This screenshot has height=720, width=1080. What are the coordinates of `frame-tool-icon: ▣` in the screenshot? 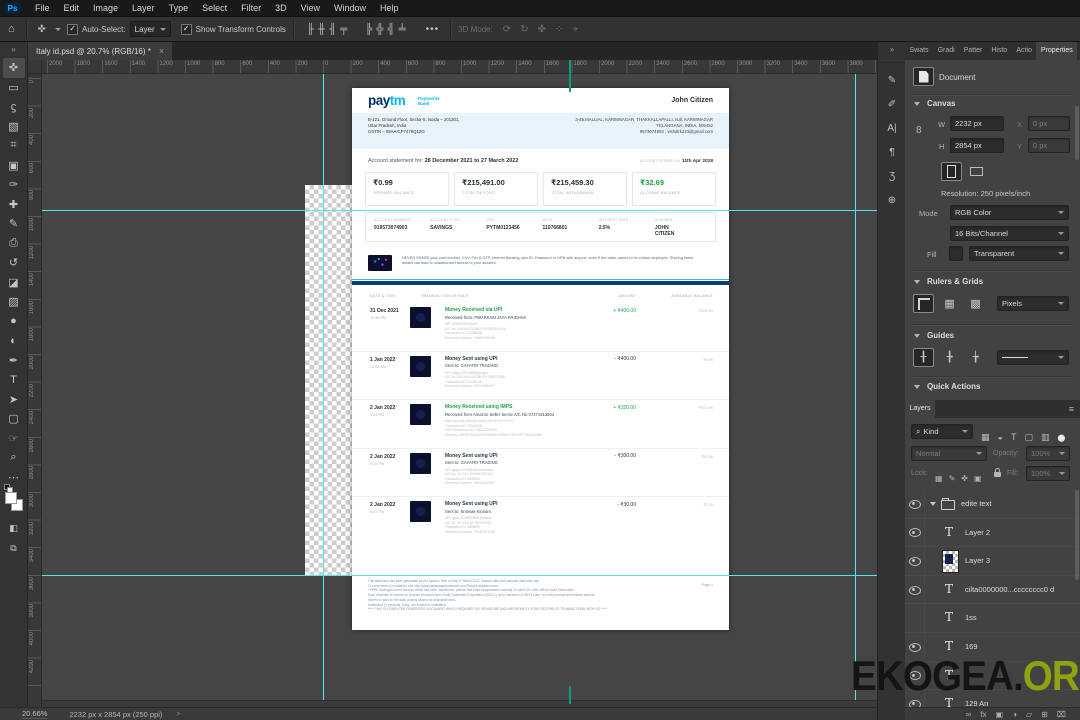 It's located at (14, 166).